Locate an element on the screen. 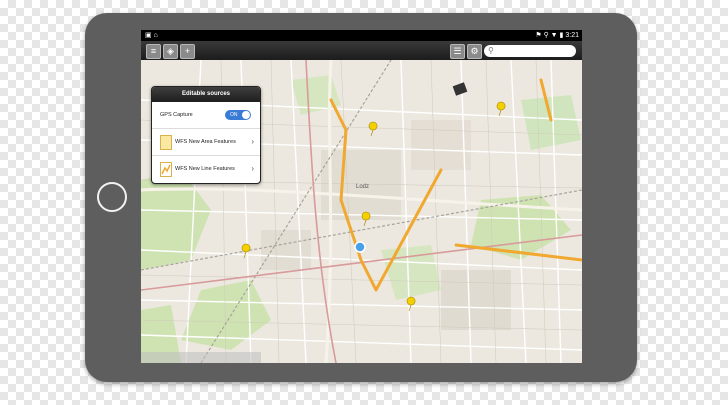  status-left-icons: ▣ ⌂ is located at coordinates (151, 35).